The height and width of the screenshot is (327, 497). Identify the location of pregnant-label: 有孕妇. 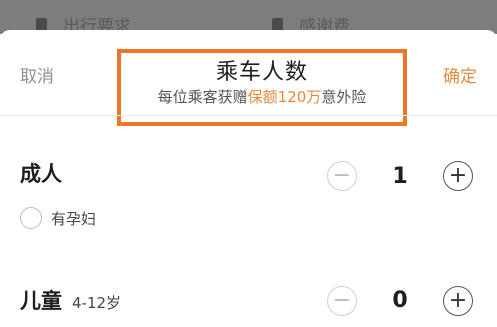
(74, 218).